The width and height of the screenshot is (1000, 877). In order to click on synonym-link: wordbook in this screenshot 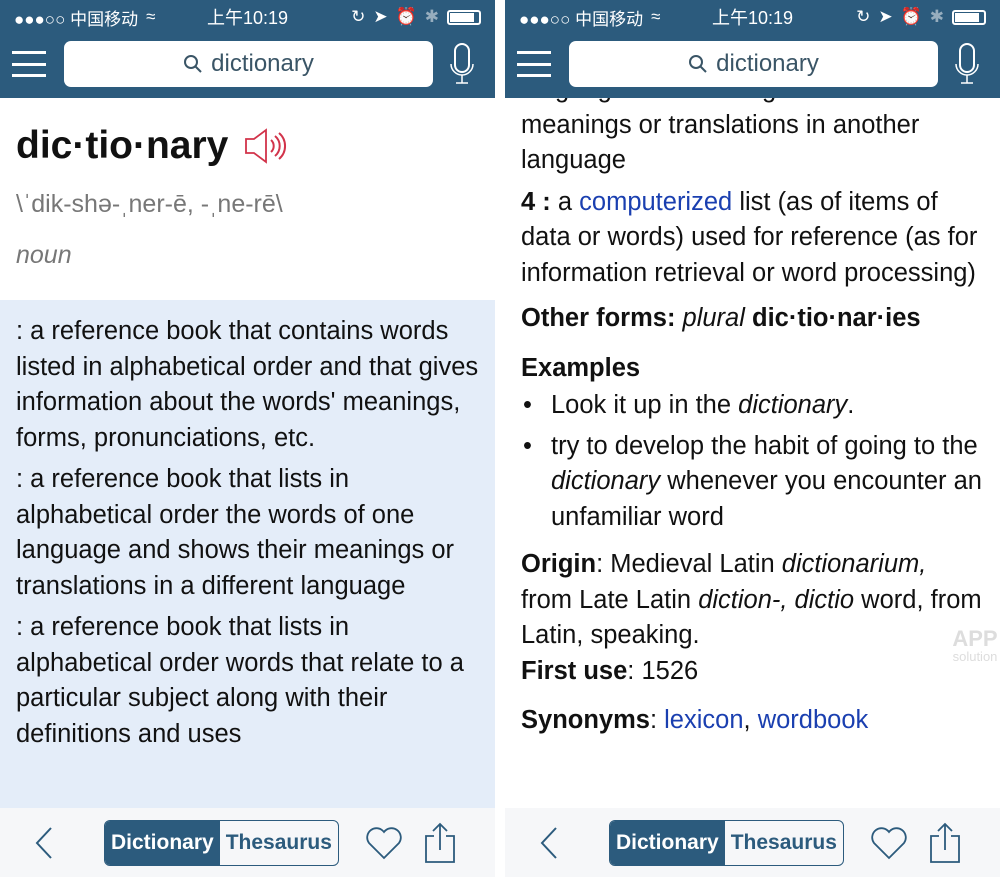, I will do `click(813, 720)`.